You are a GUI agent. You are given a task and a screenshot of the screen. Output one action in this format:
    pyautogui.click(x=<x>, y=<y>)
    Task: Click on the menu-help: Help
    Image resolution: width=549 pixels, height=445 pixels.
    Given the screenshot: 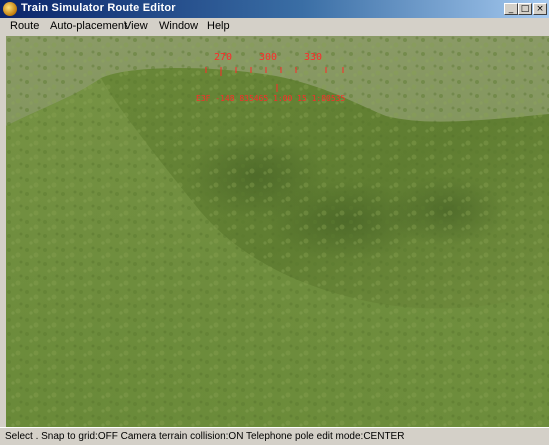 What is the action you would take?
    pyautogui.click(x=218, y=26)
    